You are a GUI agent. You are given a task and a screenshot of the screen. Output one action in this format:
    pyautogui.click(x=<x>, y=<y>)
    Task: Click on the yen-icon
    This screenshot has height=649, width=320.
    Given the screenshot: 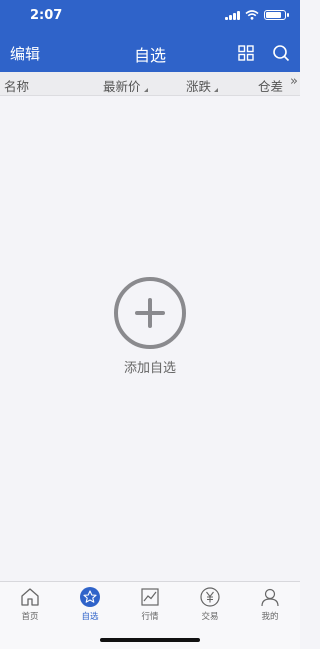 What is the action you would take?
    pyautogui.click(x=210, y=597)
    